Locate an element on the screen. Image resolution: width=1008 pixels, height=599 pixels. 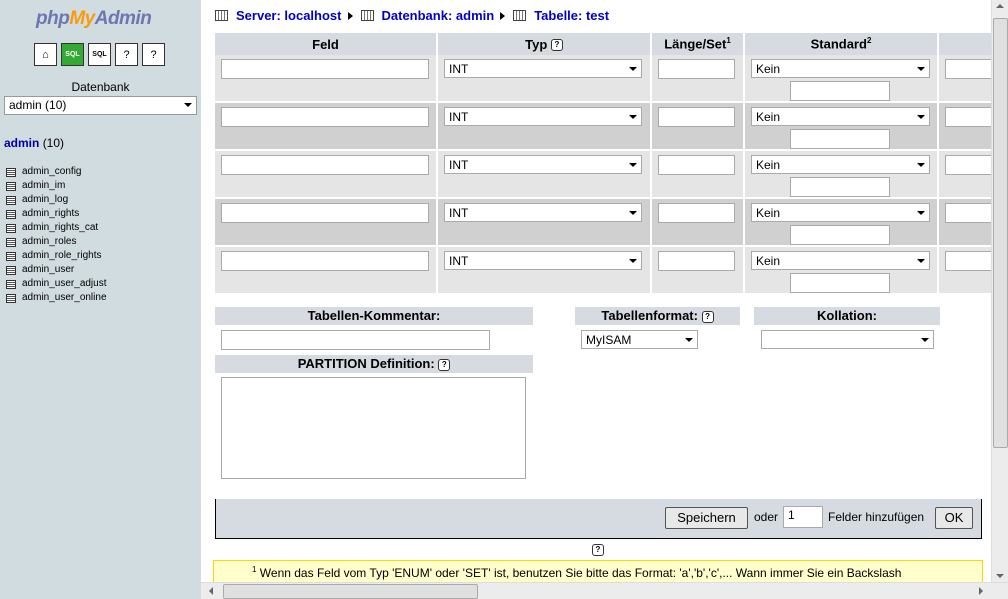
column-header-typ: Typ ? is located at coordinates (545, 44).